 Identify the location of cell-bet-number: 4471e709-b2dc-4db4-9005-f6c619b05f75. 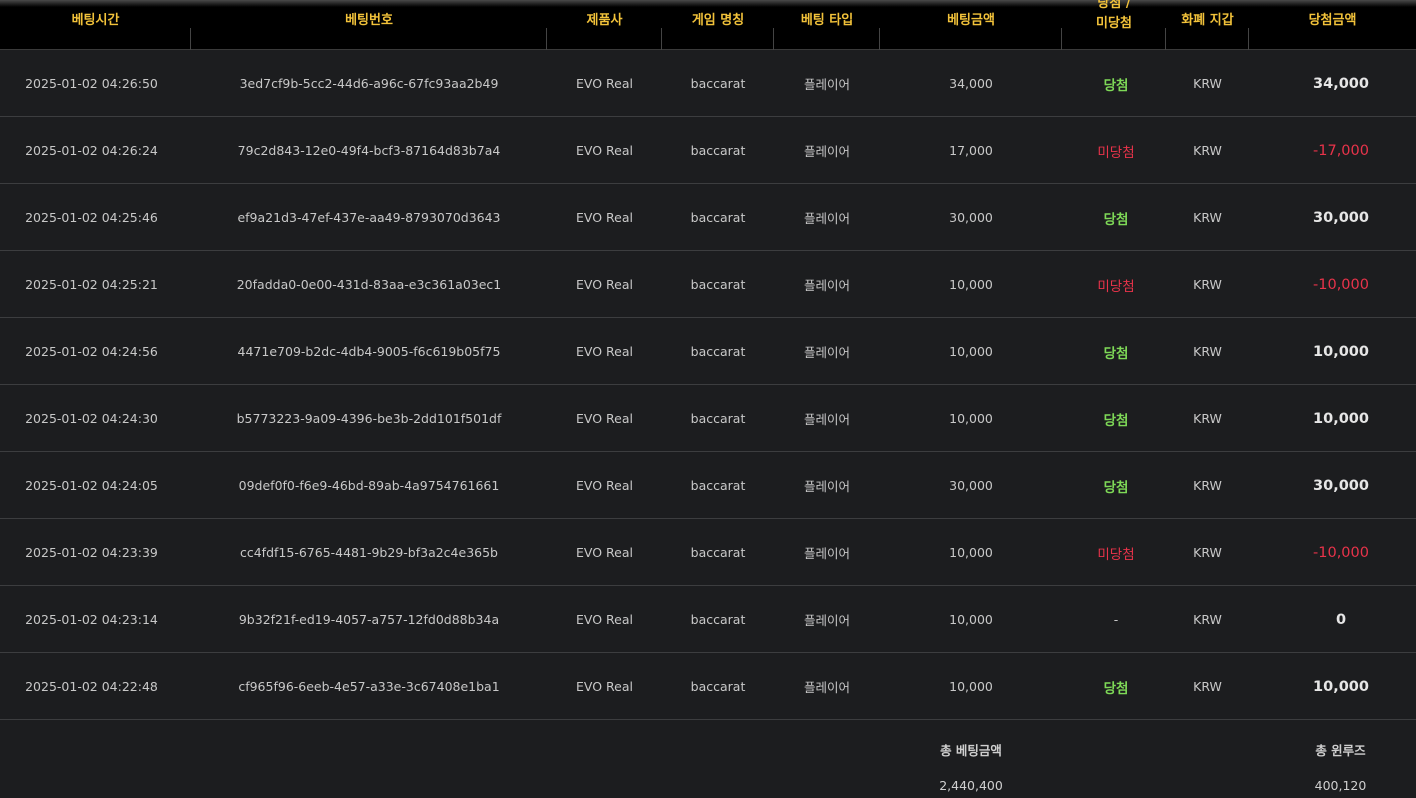
(369, 351).